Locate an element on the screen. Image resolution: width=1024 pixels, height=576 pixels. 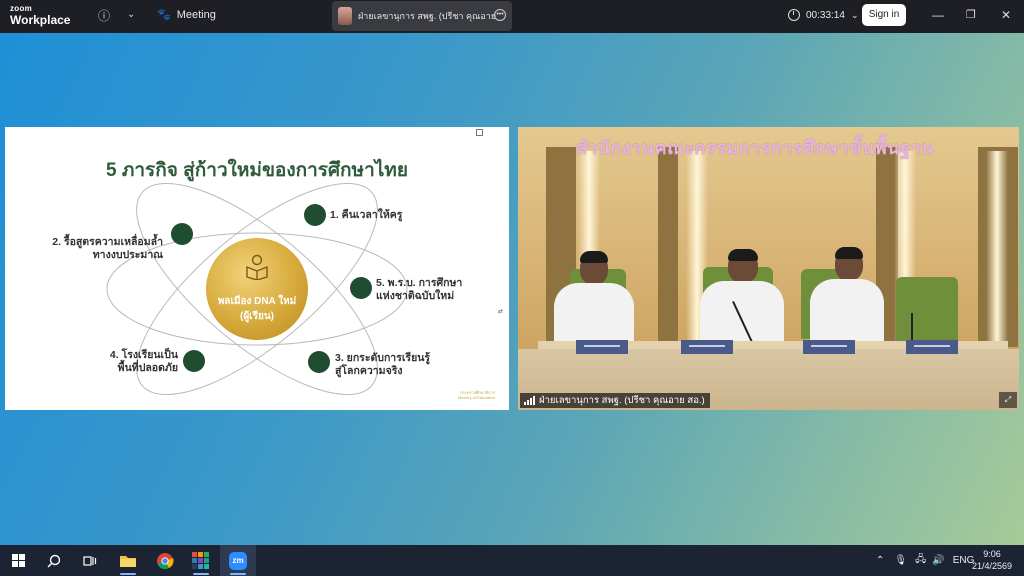
tiles-app-button is located at coordinates (201, 560).